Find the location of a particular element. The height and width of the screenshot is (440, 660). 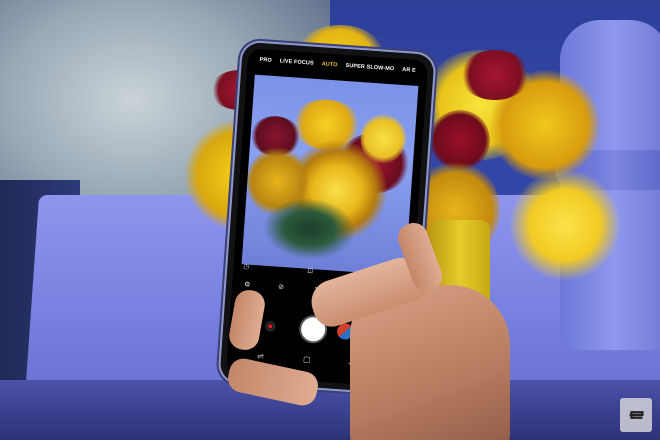

flash-icon: ⊡ is located at coordinates (310, 271).